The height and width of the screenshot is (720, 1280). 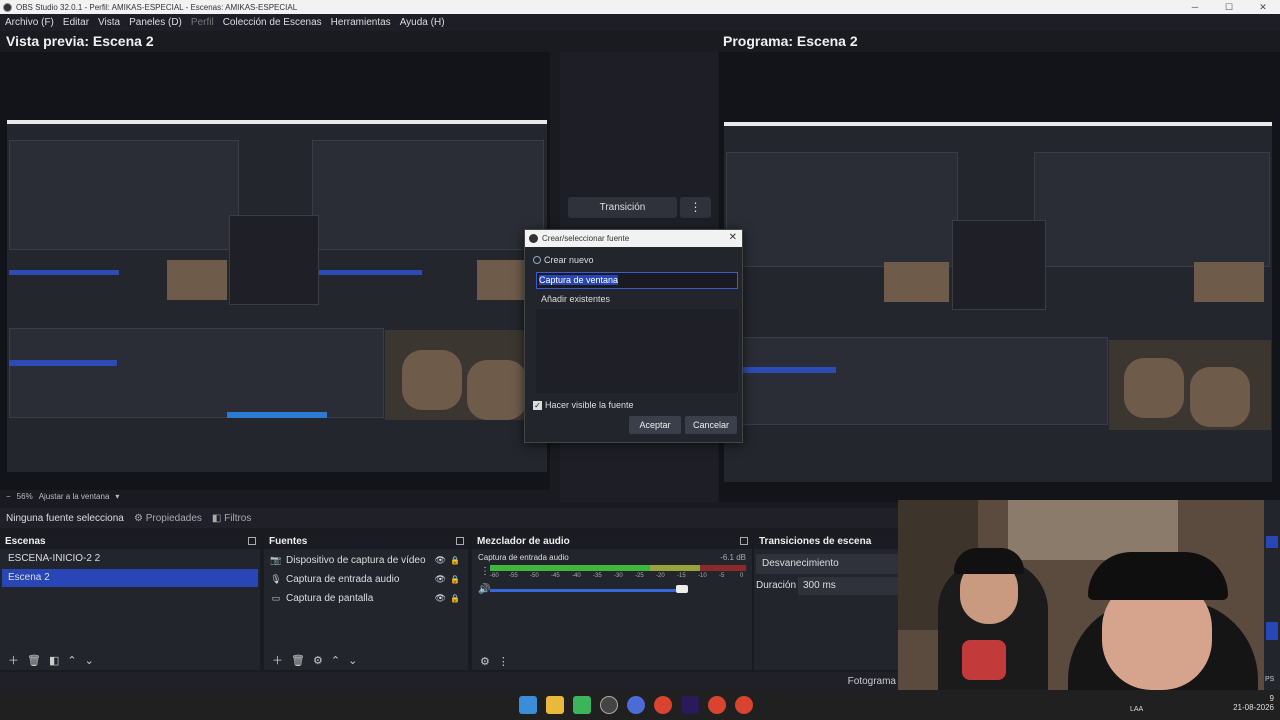 What do you see at coordinates (675, 568) in the screenshot?
I see `meter-yellow` at bounding box center [675, 568].